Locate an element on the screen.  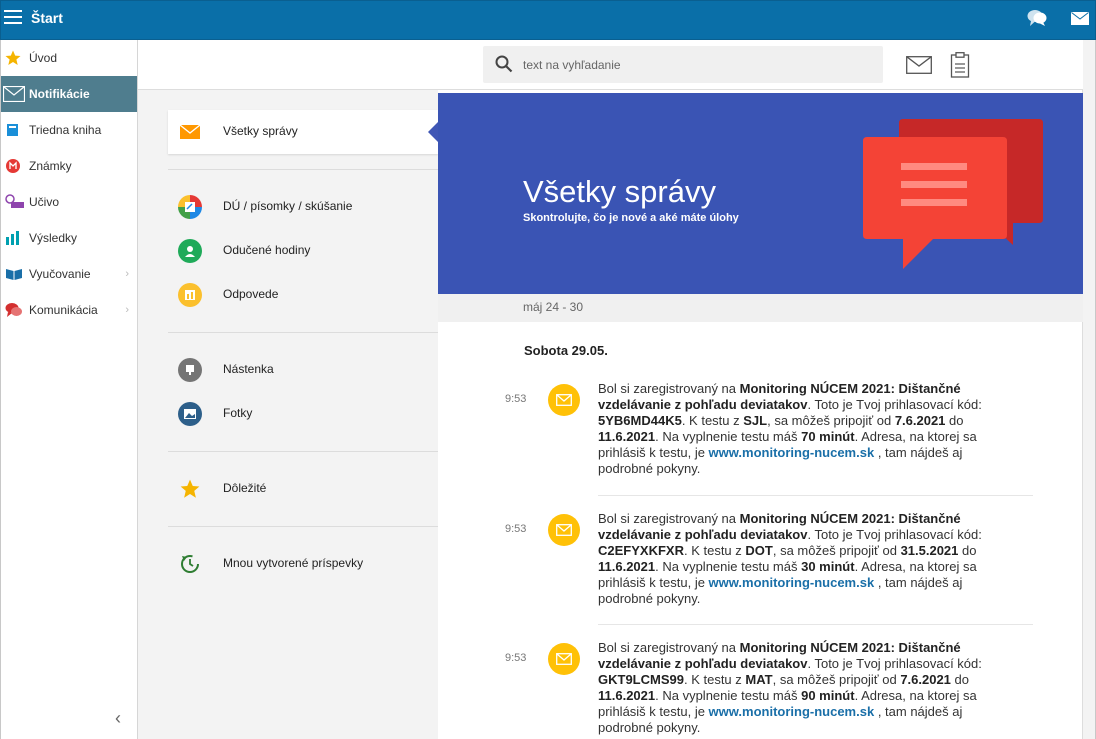
sidebar-item-label: Učivo is located at coordinates (44, 202).